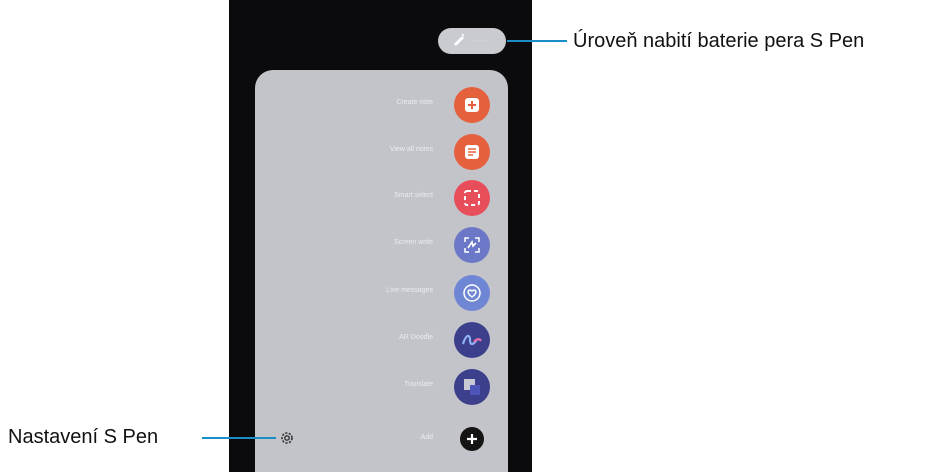 Image resolution: width=942 pixels, height=472 pixels. I want to click on menu-item-label: Create note, so click(414, 102).